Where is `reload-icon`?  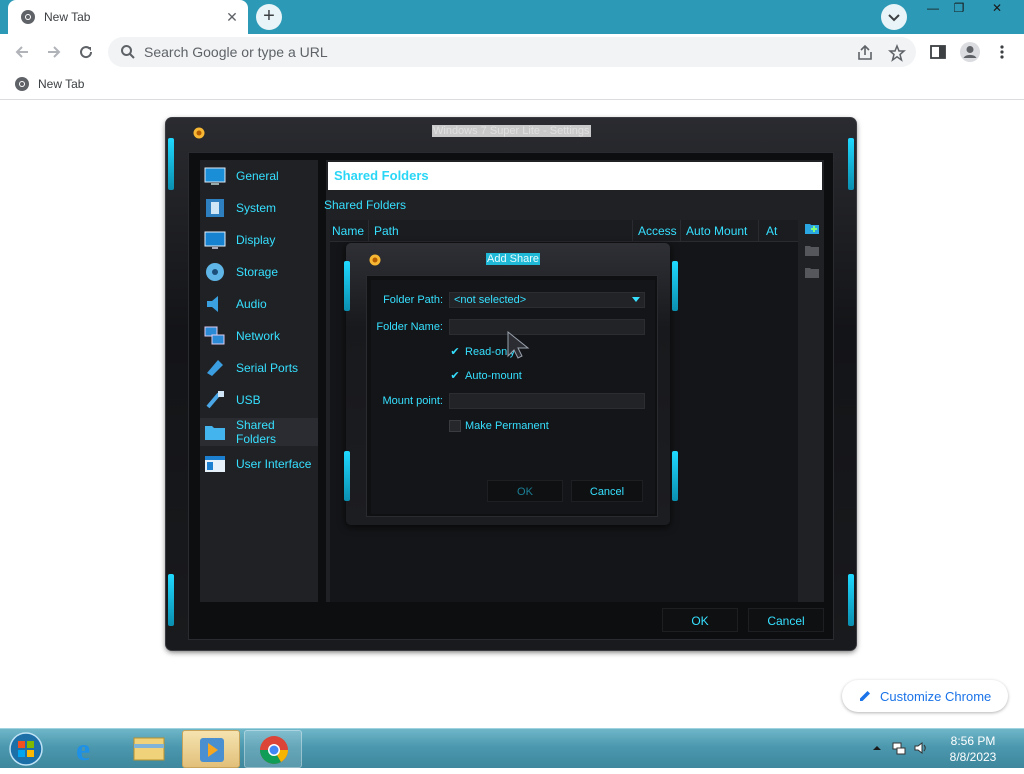 reload-icon is located at coordinates (86, 52).